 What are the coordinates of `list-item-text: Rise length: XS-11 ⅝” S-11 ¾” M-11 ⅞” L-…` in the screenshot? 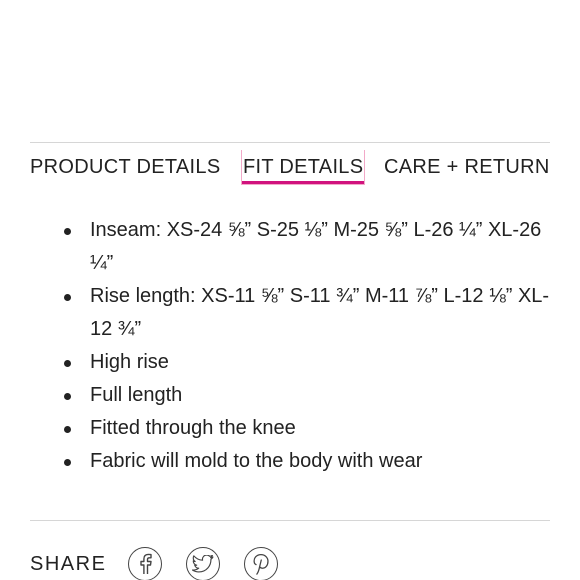 It's located at (320, 312).